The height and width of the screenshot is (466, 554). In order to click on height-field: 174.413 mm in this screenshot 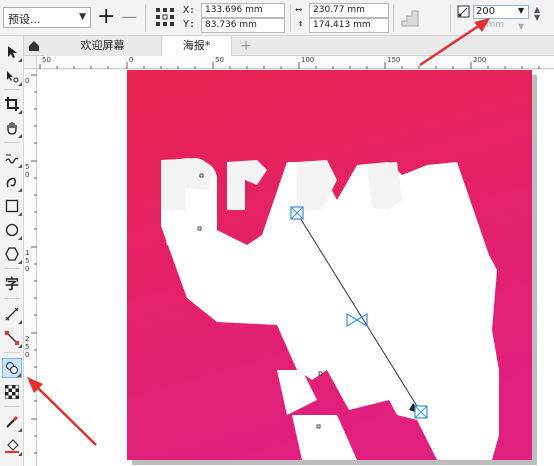, I will do `click(349, 25)`.